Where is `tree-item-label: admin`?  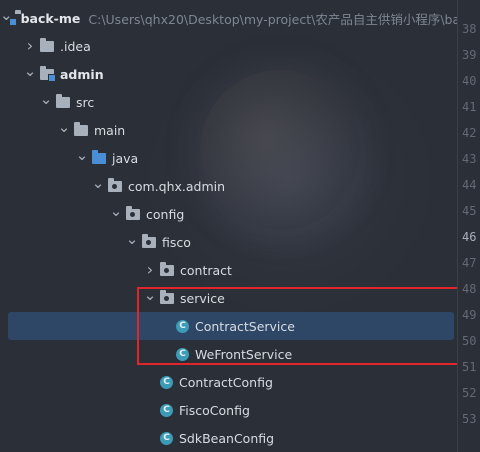 tree-item-label: admin is located at coordinates (82, 74).